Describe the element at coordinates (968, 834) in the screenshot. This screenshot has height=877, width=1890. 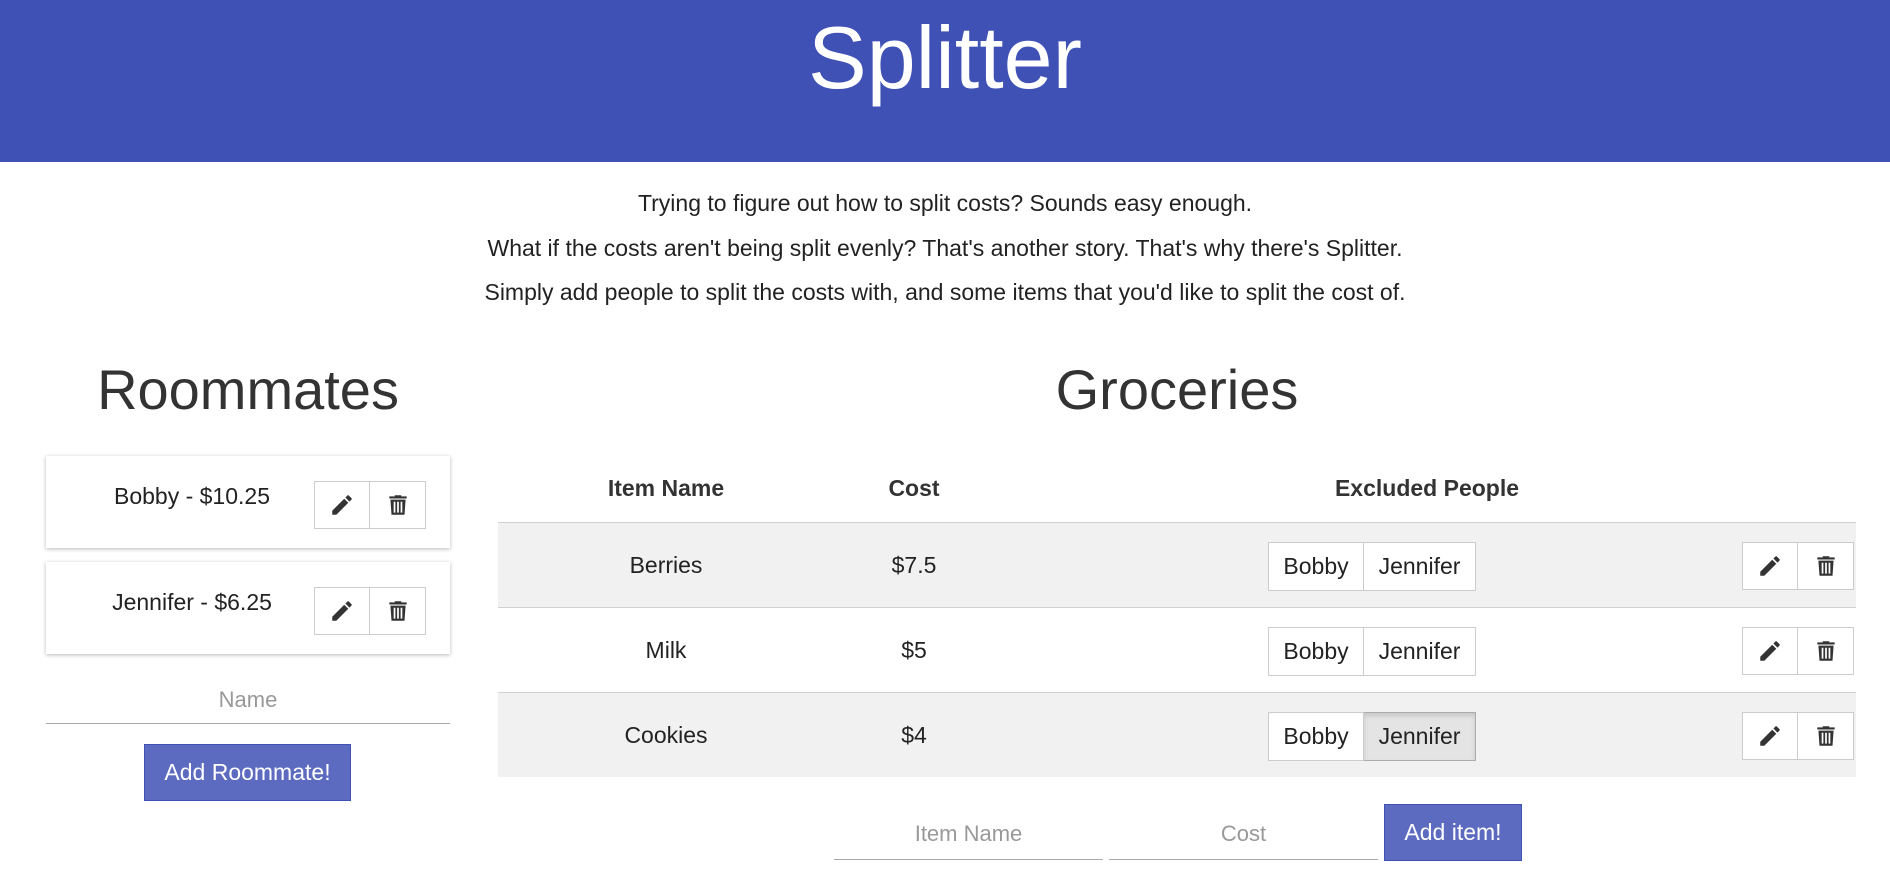
I see `item-name-input` at that location.